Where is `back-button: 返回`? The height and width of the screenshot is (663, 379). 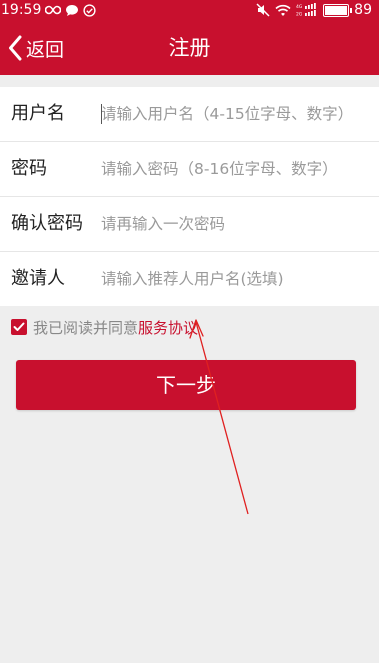 back-button: 返回 is located at coordinates (36, 48).